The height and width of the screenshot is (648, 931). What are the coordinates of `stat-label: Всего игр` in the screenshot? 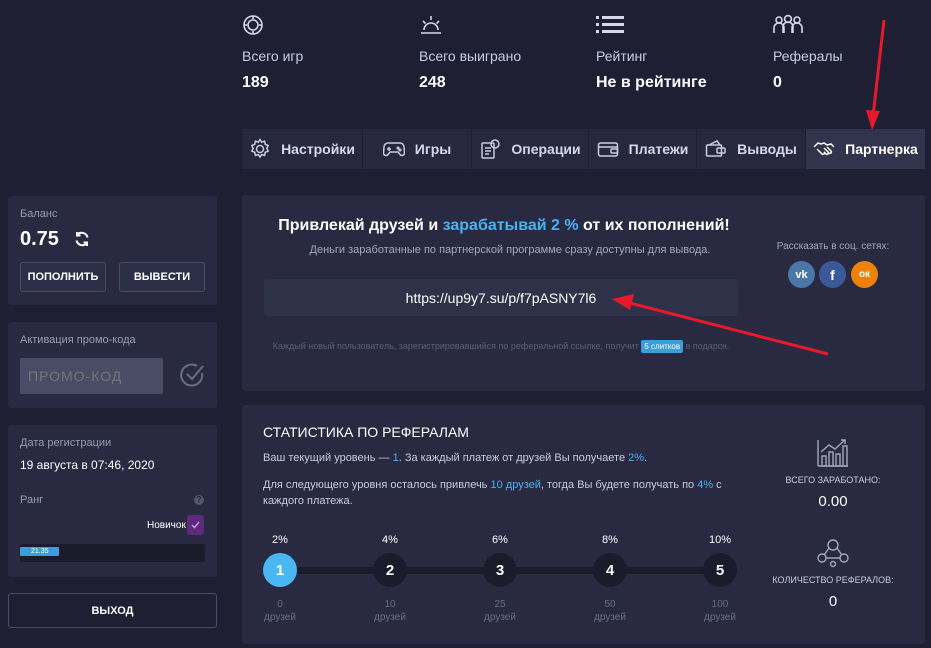 It's located at (273, 56).